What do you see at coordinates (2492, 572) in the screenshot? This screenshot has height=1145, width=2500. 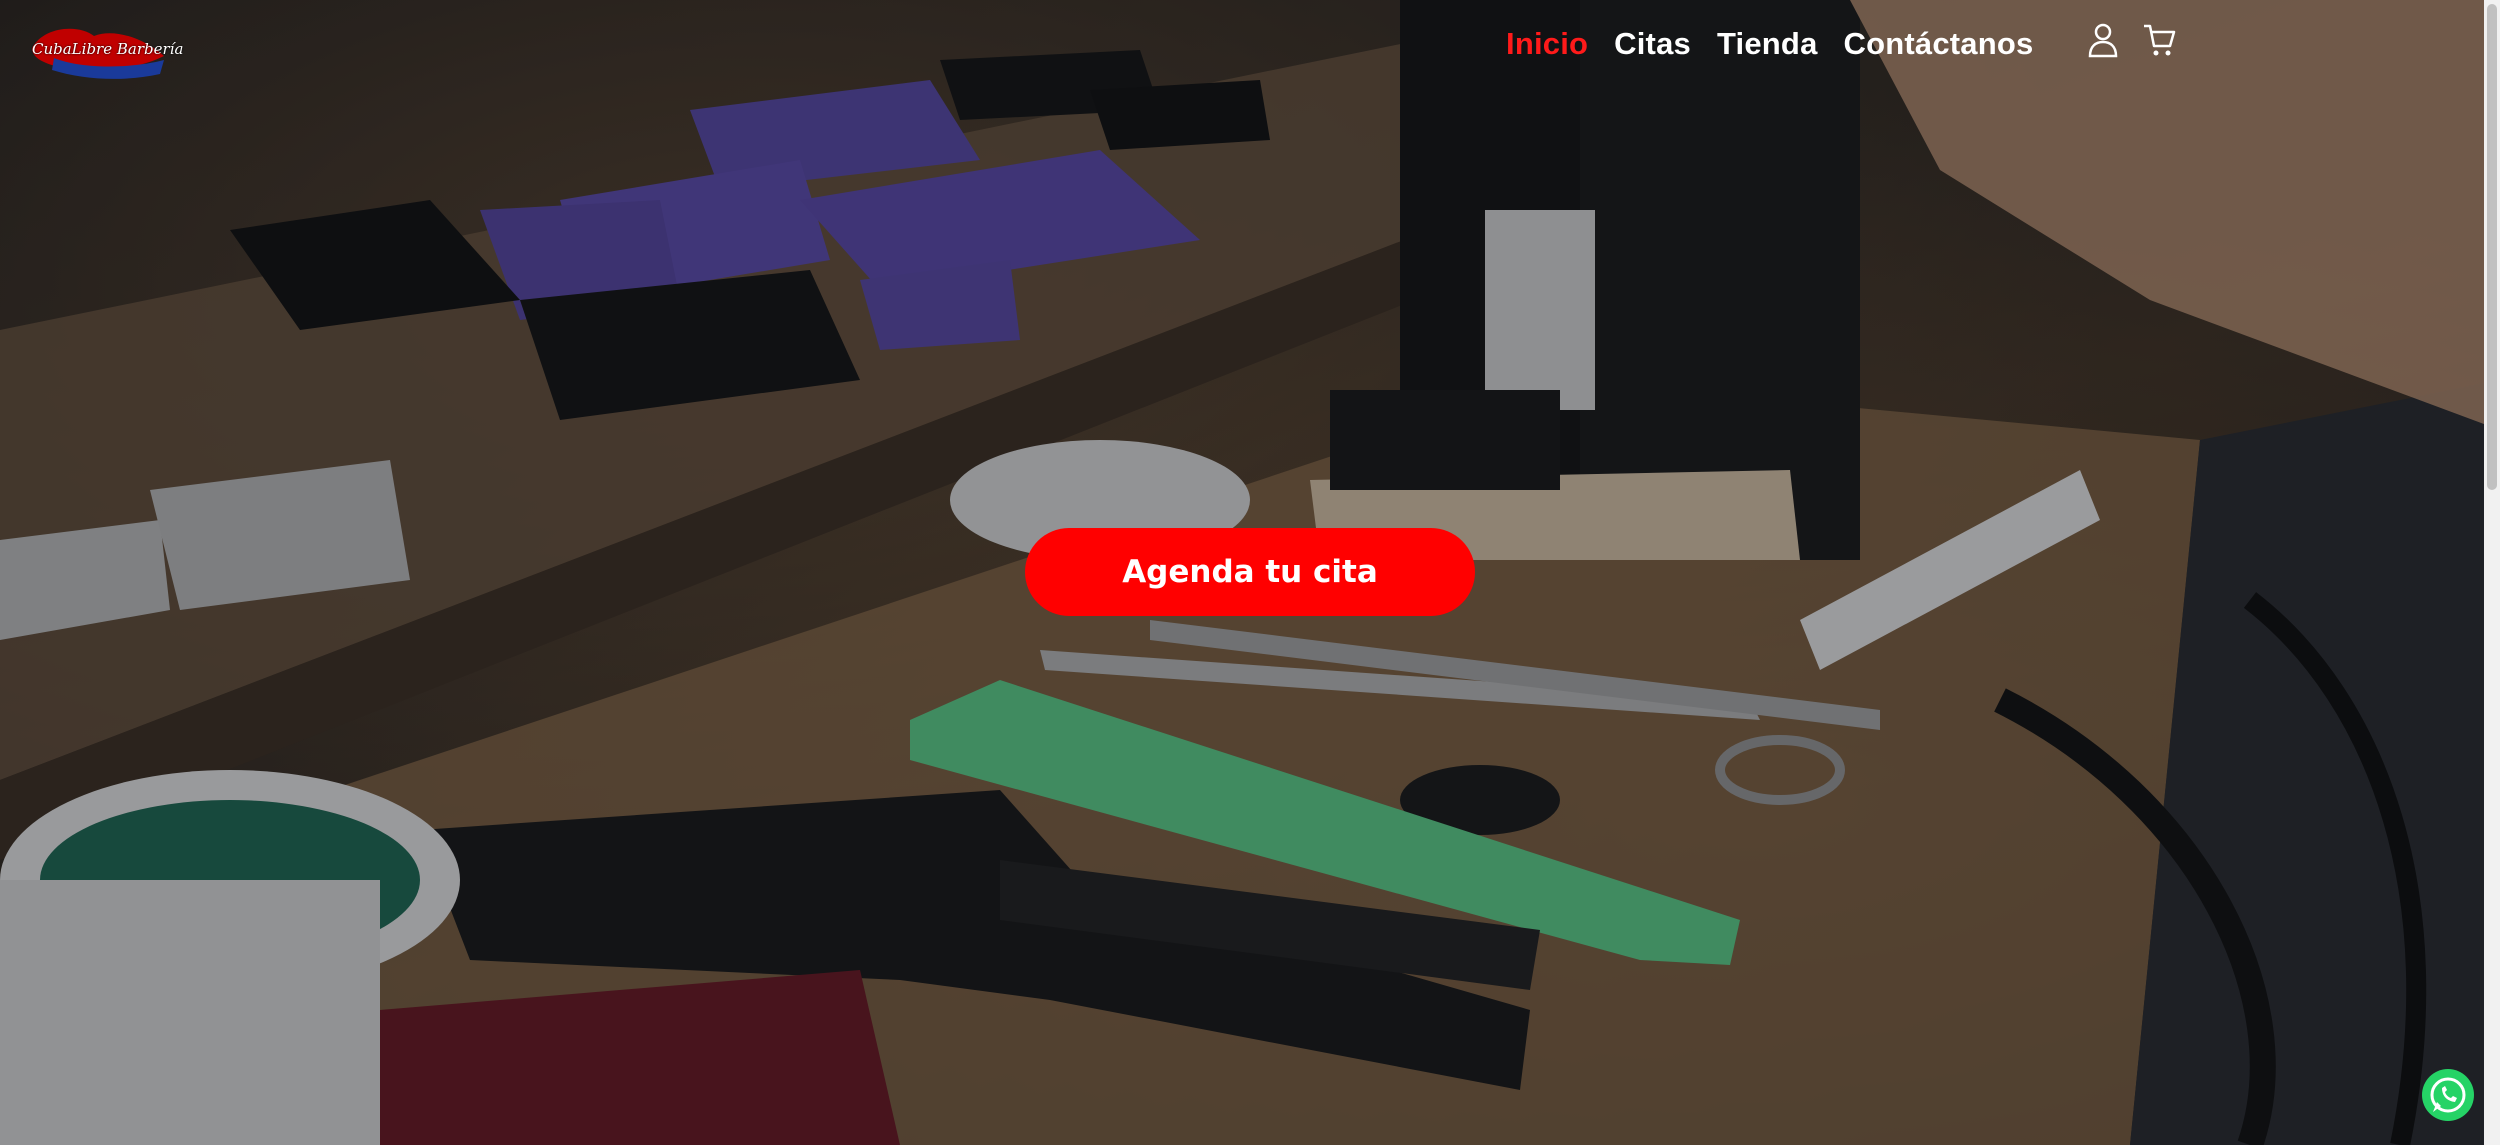 I see `page-scrollbar` at bounding box center [2492, 572].